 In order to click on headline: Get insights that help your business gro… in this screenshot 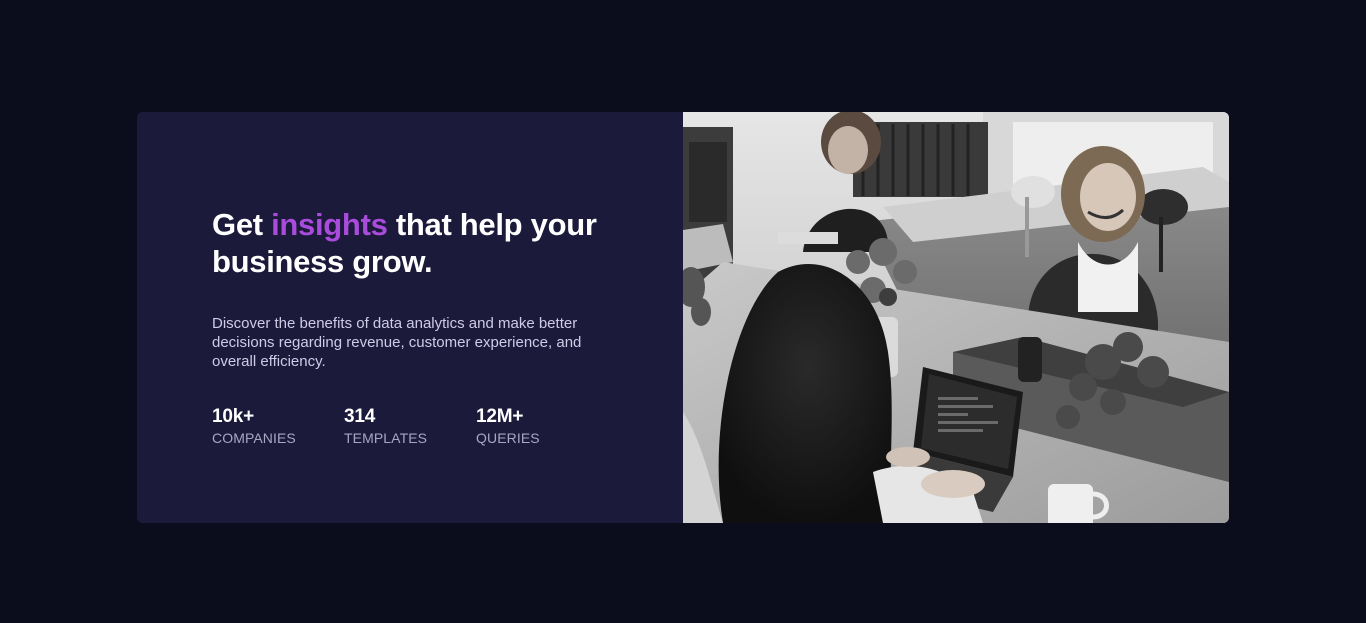, I will do `click(422, 243)`.